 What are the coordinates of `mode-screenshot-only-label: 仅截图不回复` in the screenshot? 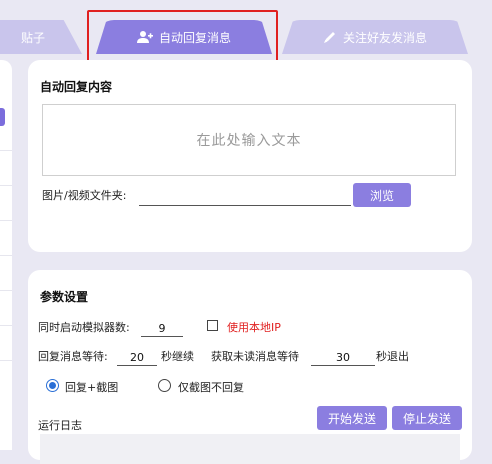 It's located at (211, 387).